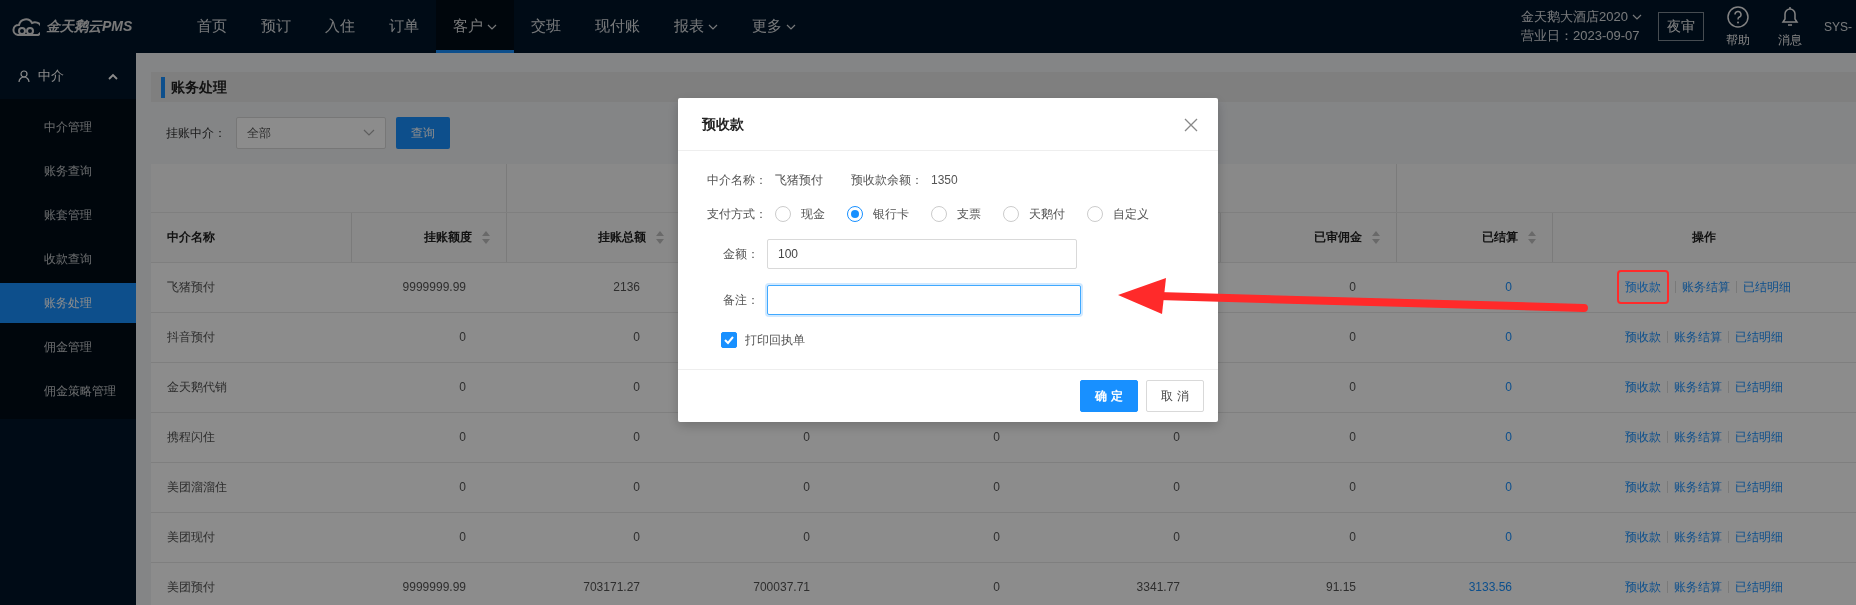 This screenshot has width=1856, height=605. I want to click on nav-tab: 入住, so click(340, 26).